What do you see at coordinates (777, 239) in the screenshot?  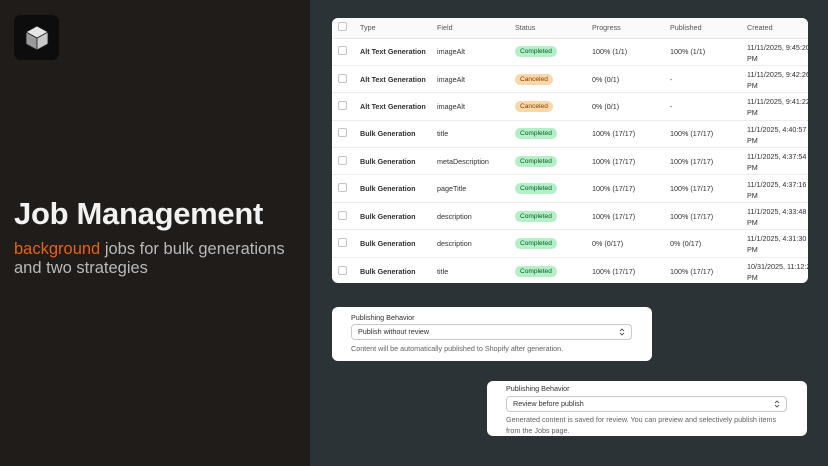 I see `row-created-date: 11/1/2025, 4:31:30` at bounding box center [777, 239].